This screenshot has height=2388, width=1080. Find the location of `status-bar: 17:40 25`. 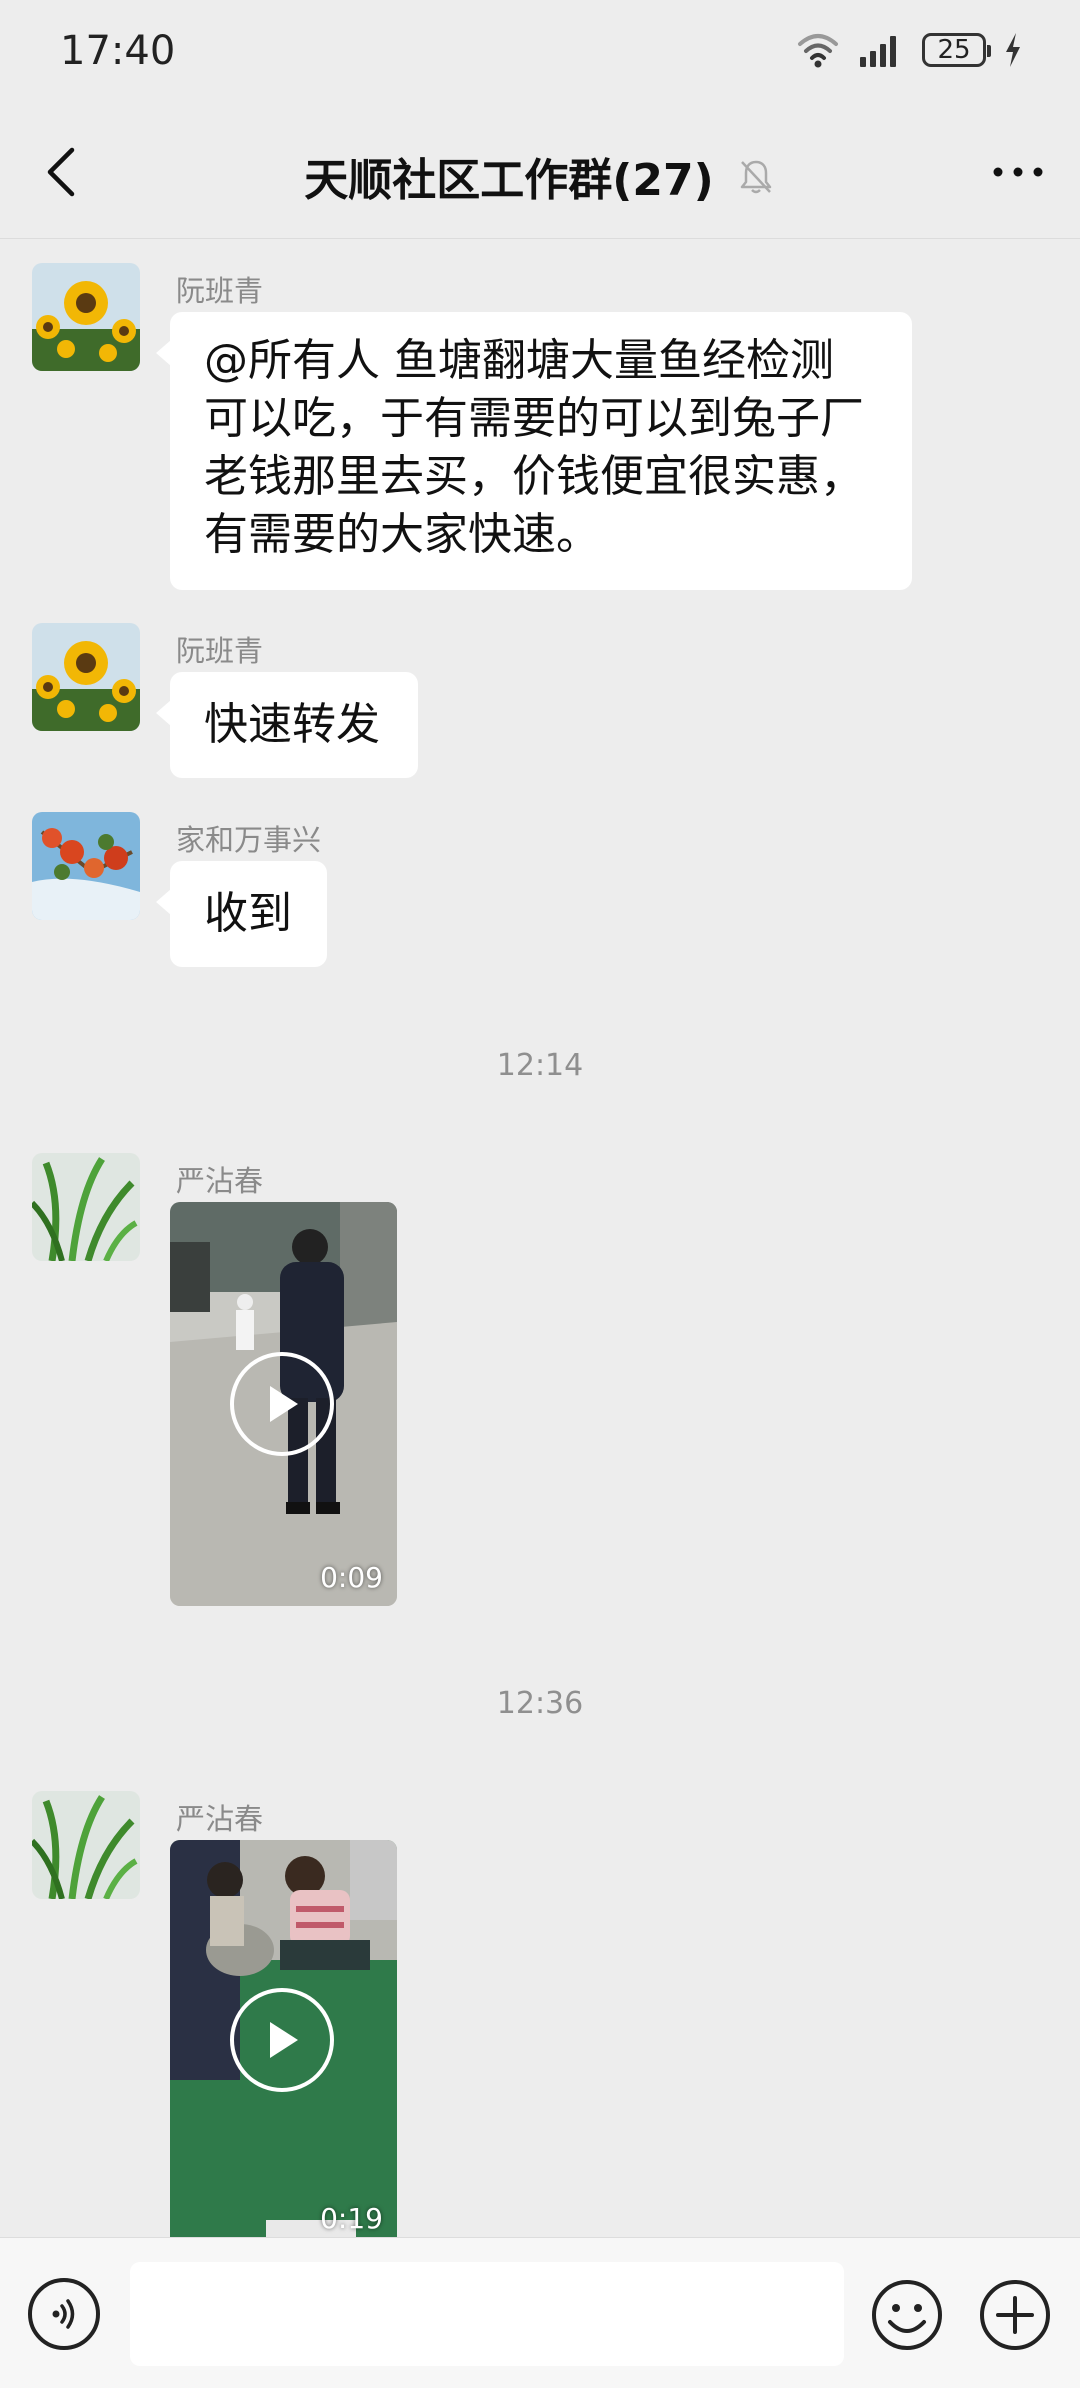

status-bar: 17:40 25 is located at coordinates (540, 55).